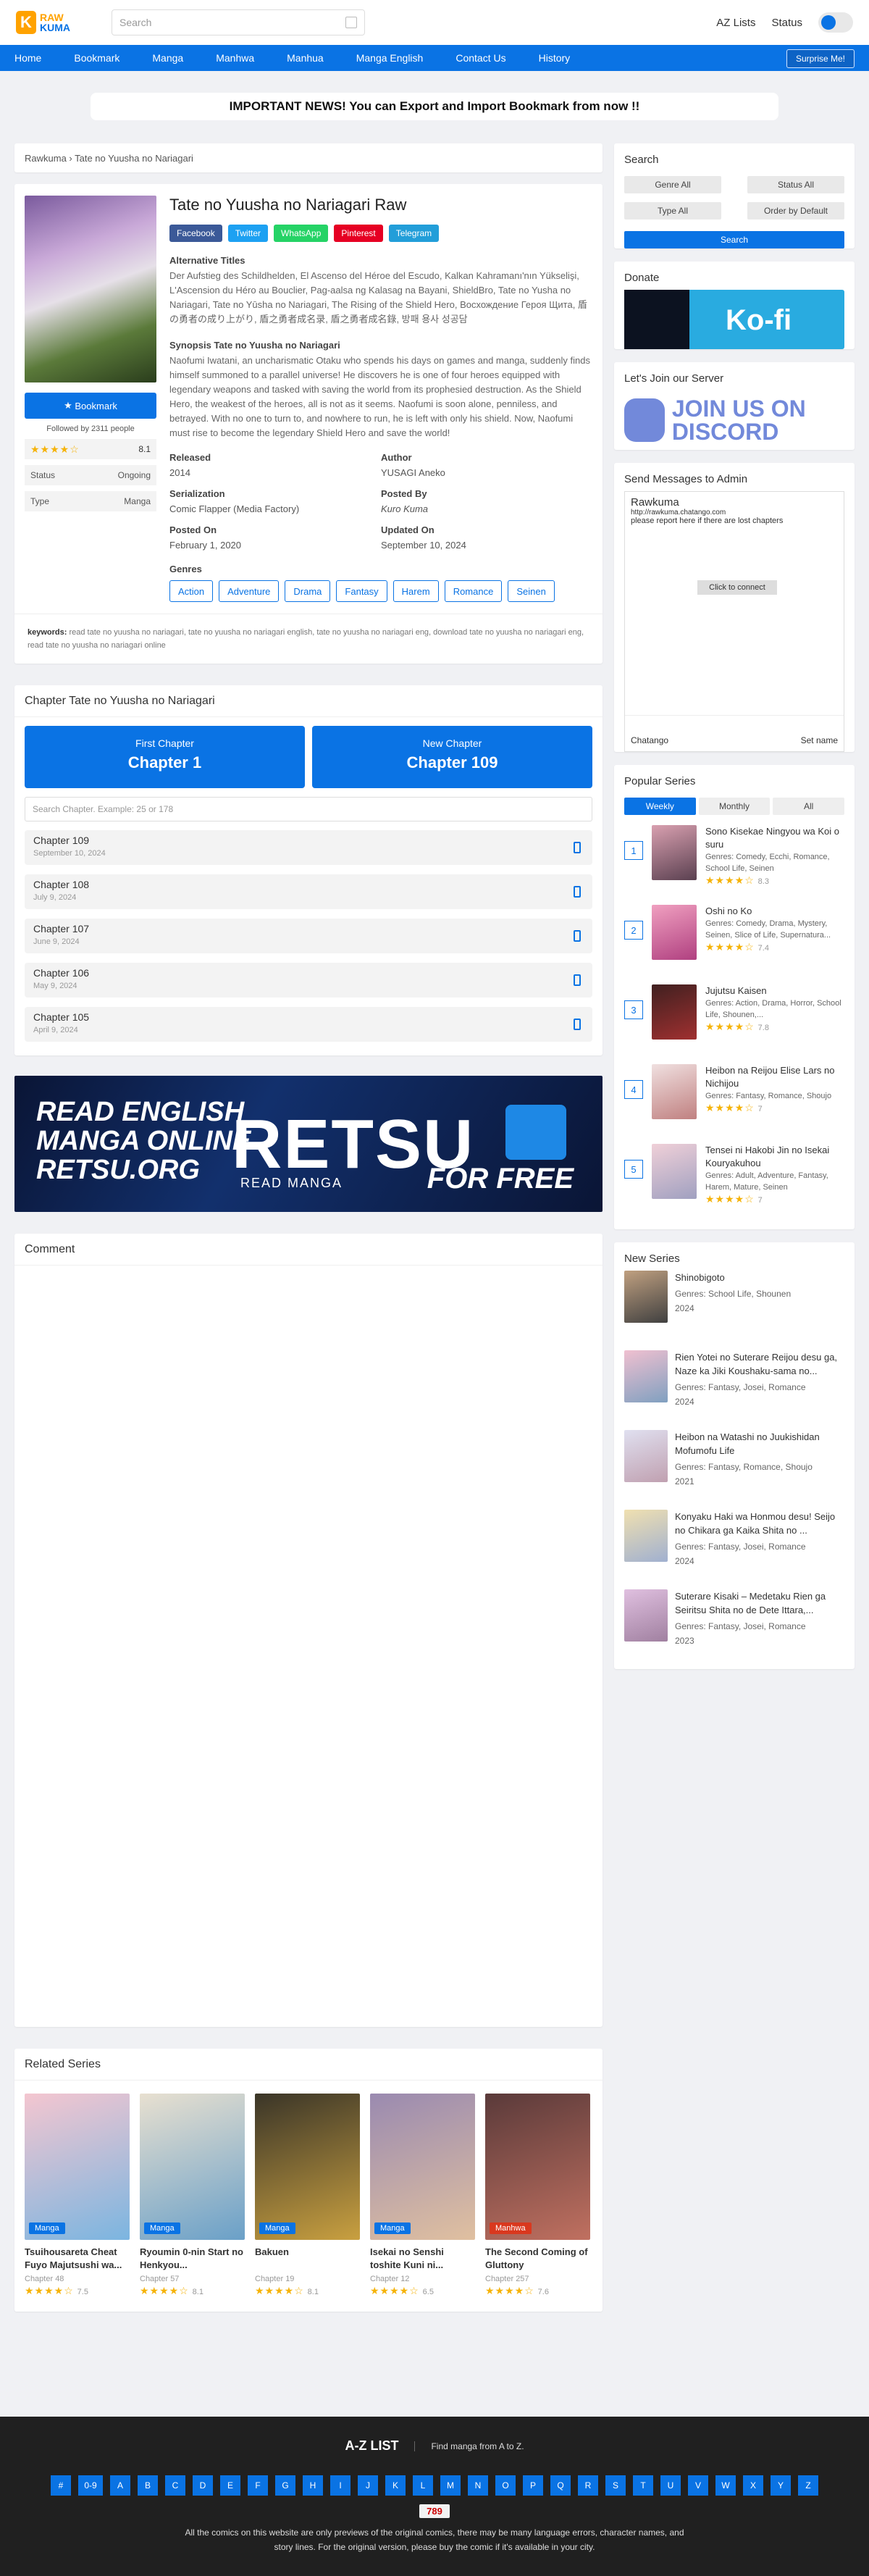 This screenshot has height=2576, width=869. I want to click on az-letter-link: U, so click(670, 2485).